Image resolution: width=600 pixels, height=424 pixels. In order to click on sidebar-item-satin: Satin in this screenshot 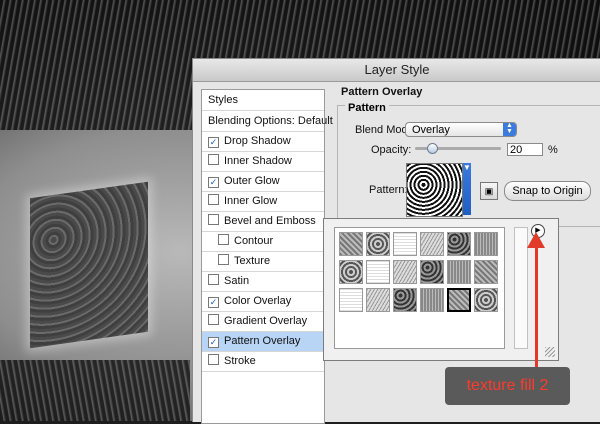, I will do `click(263, 282)`.